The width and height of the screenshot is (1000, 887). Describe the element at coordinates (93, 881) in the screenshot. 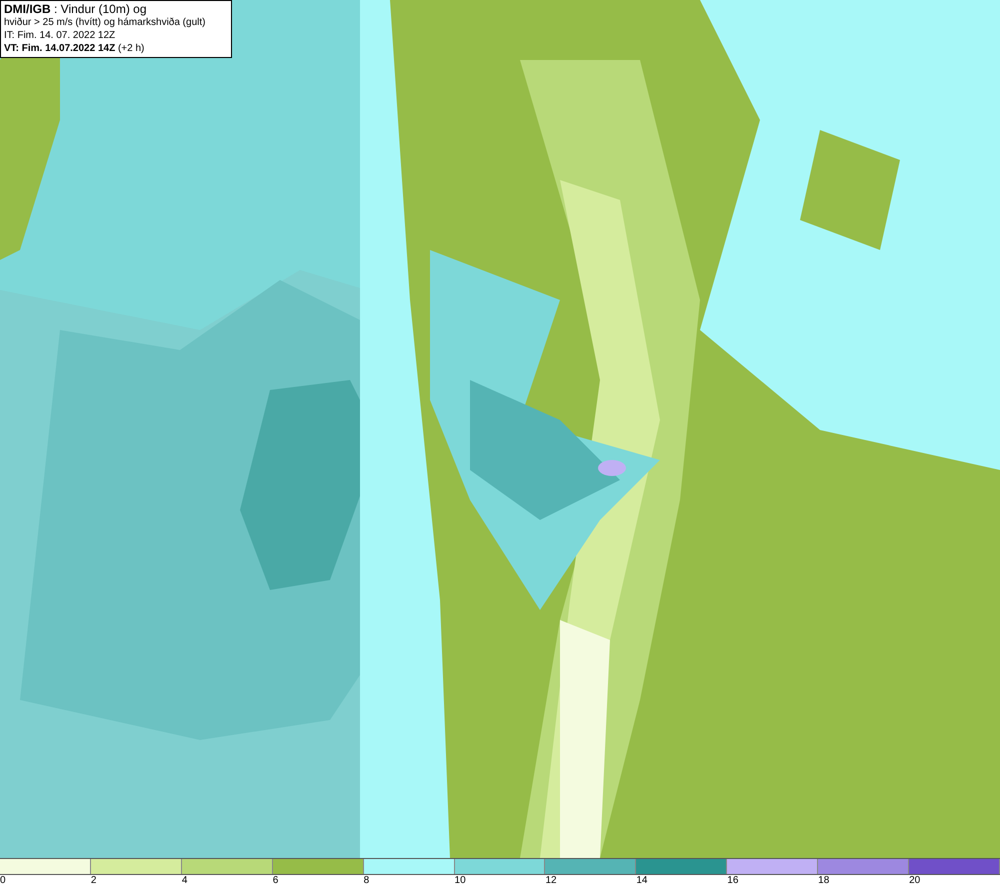

I see `tick-label: 2` at that location.